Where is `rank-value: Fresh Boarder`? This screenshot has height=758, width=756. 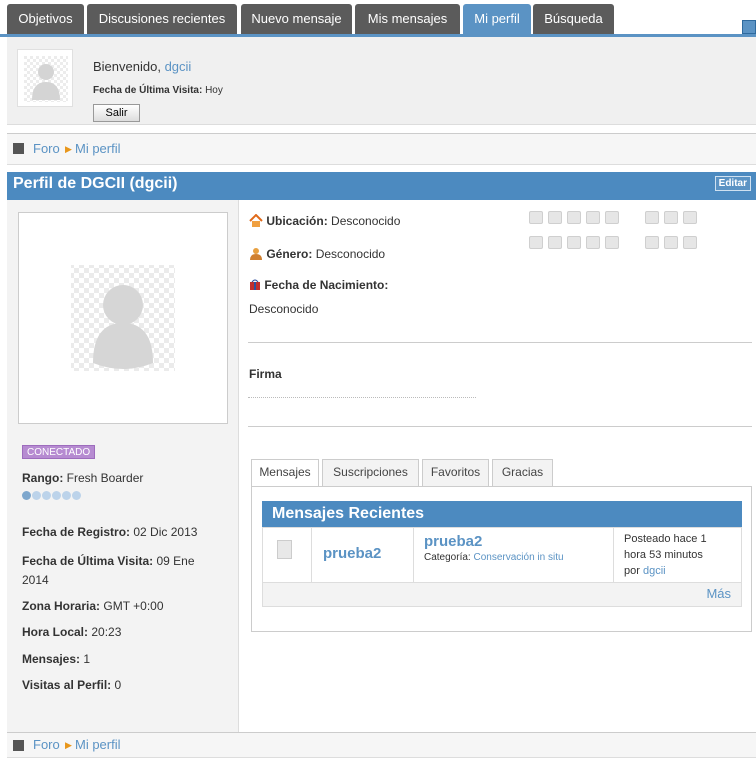 rank-value: Fresh Boarder is located at coordinates (105, 478).